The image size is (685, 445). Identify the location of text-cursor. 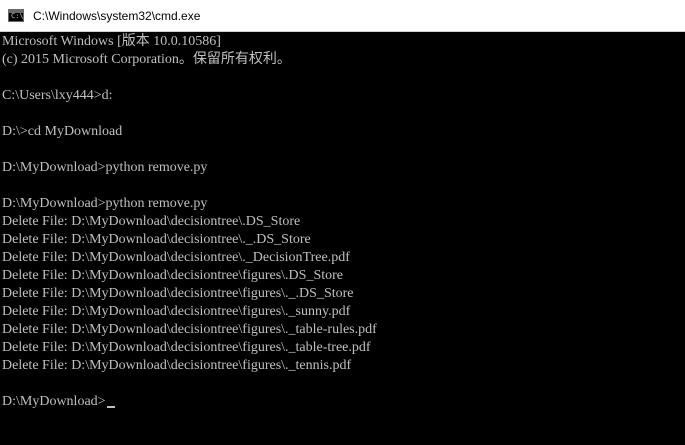
(110, 407).